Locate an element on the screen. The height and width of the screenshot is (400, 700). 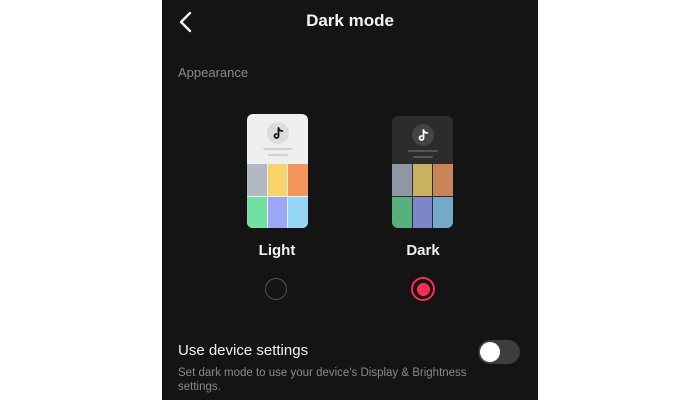
light-option-label: Light is located at coordinates (277, 250).